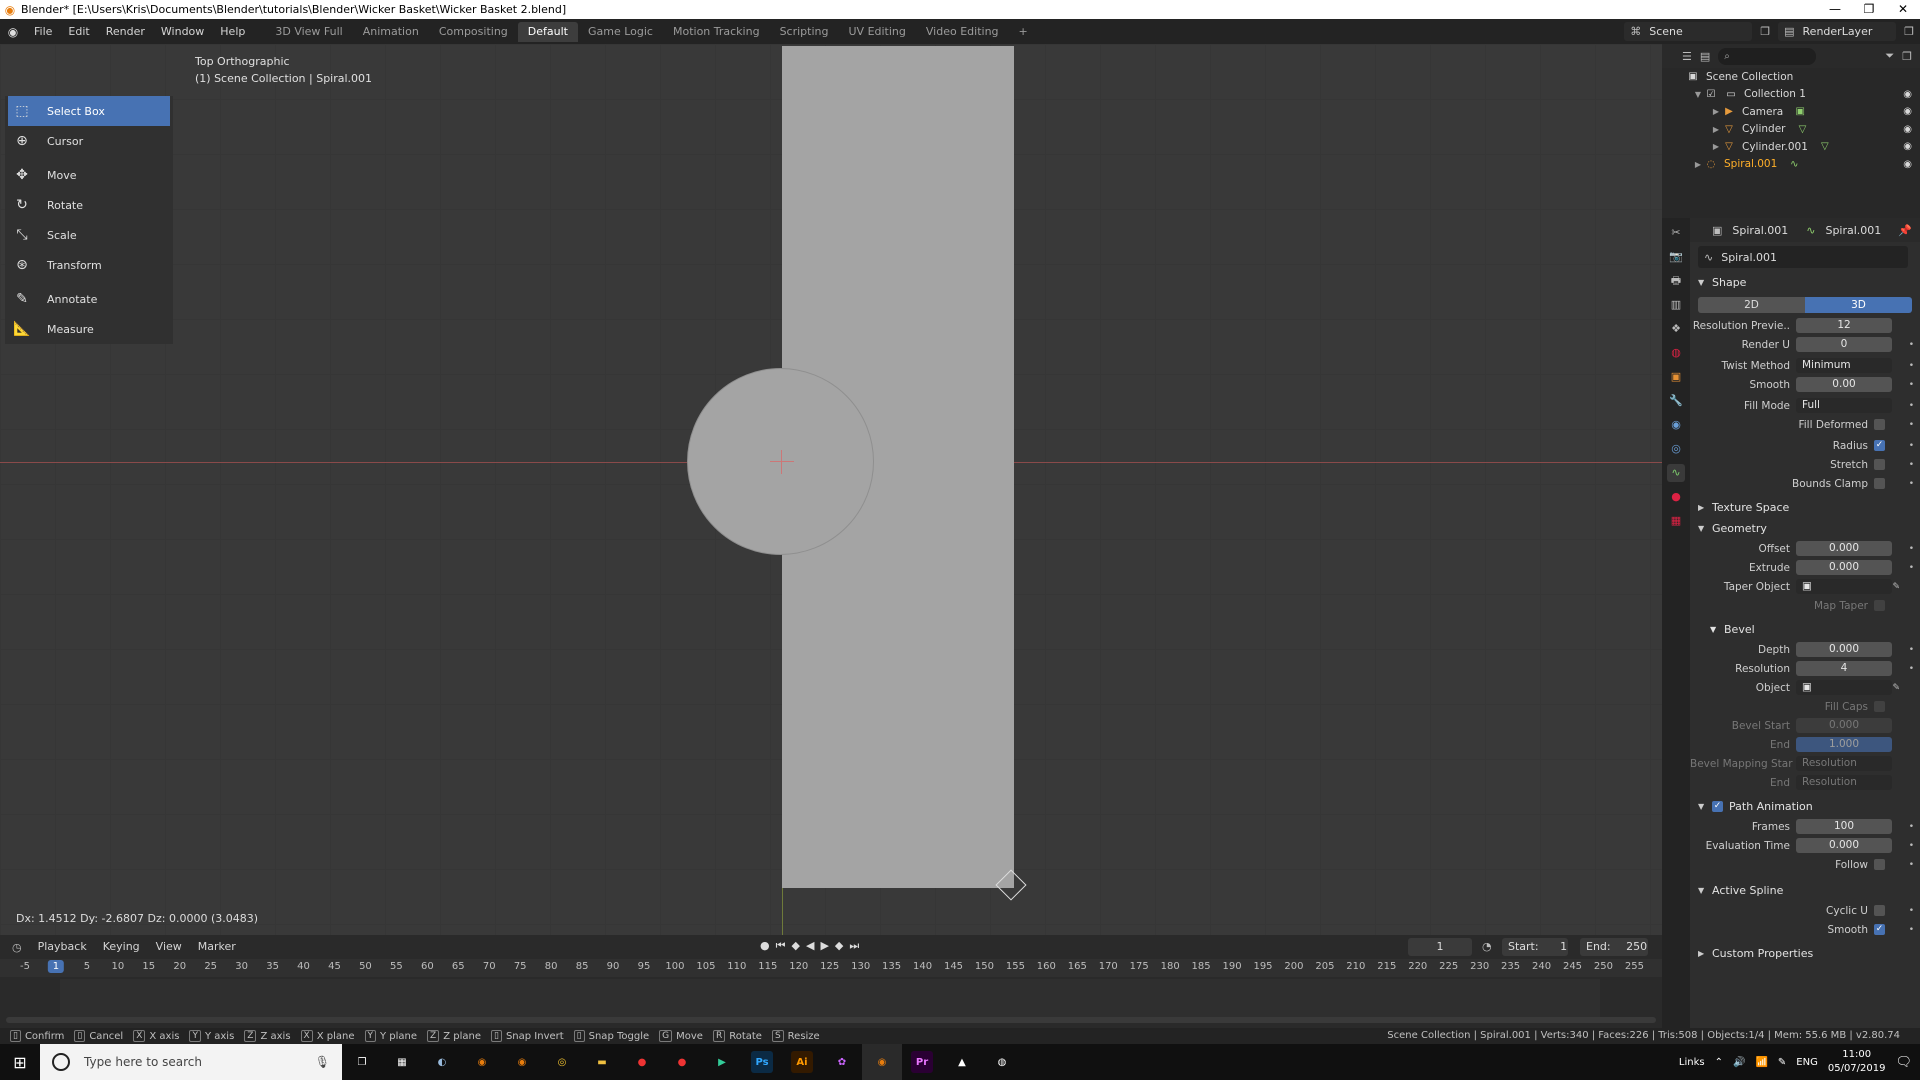  What do you see at coordinates (43, 31) in the screenshot?
I see `menu-file: File` at bounding box center [43, 31].